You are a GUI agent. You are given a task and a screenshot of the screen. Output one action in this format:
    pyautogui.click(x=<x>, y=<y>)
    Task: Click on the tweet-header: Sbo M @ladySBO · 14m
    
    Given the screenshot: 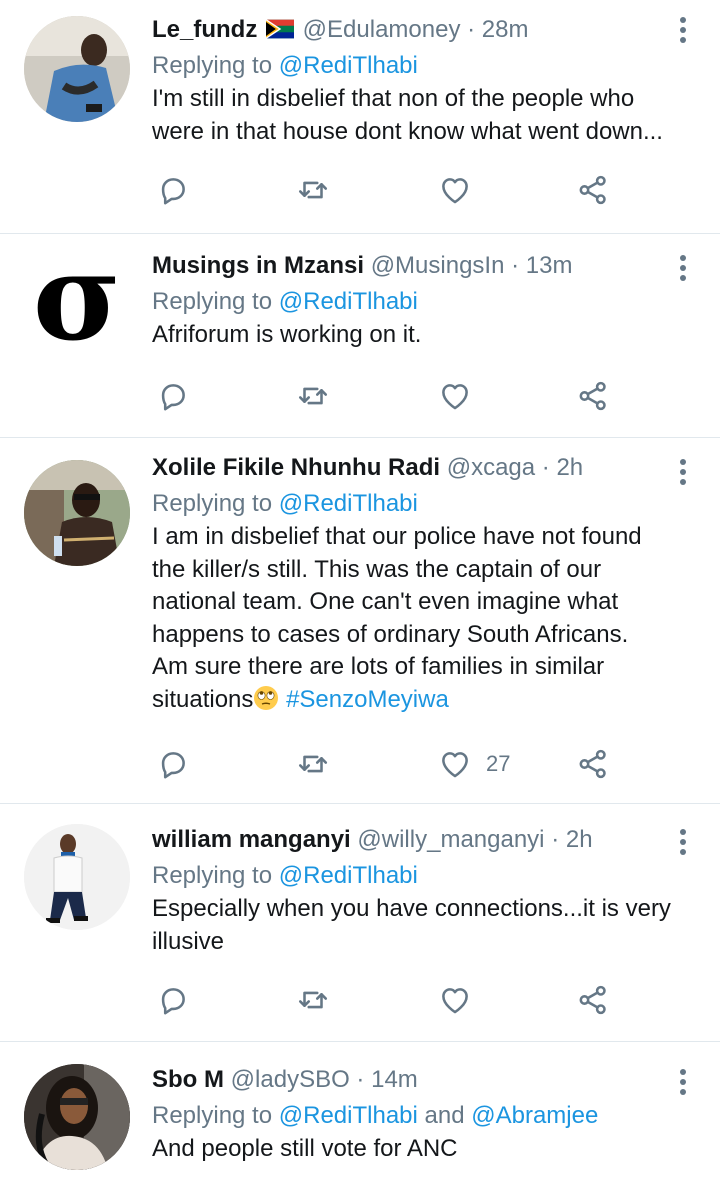 What is the action you would take?
    pyautogui.click(x=424, y=1080)
    